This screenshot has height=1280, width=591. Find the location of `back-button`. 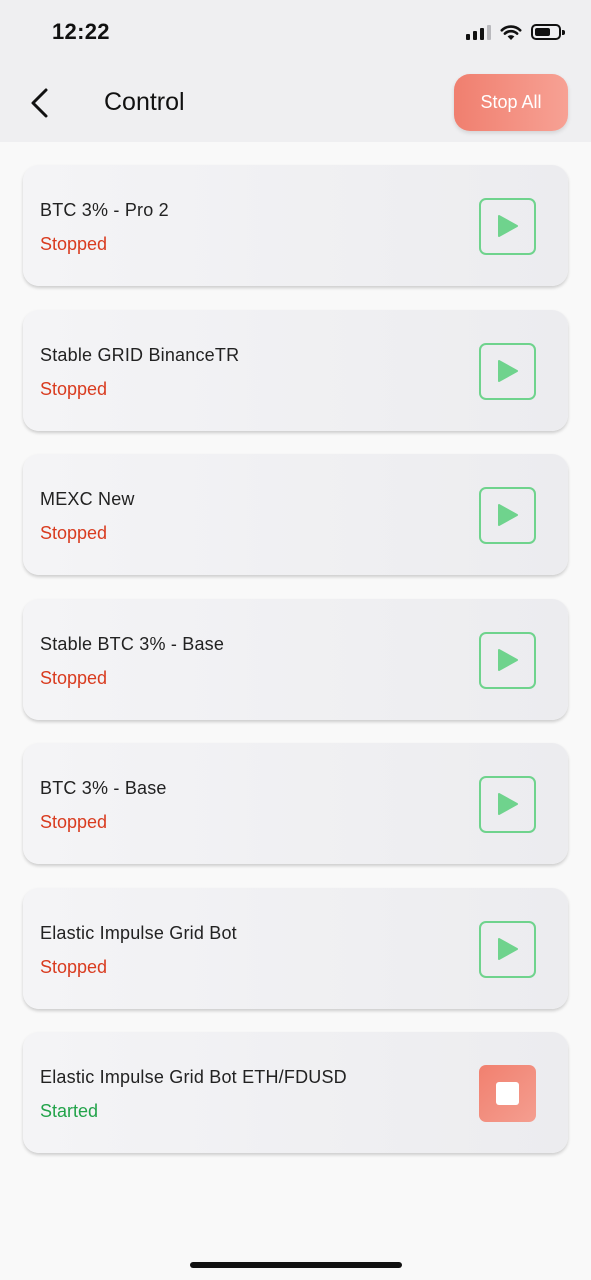

back-button is located at coordinates (41, 103).